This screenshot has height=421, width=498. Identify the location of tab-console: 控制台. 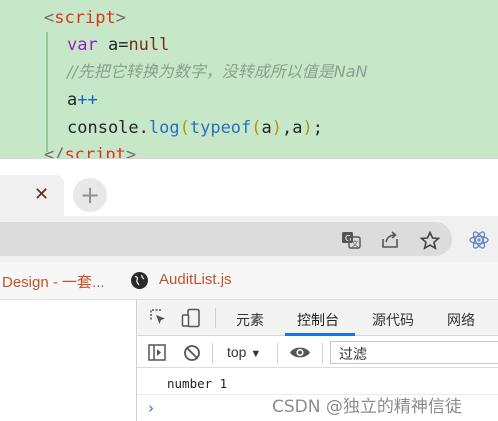
(318, 320).